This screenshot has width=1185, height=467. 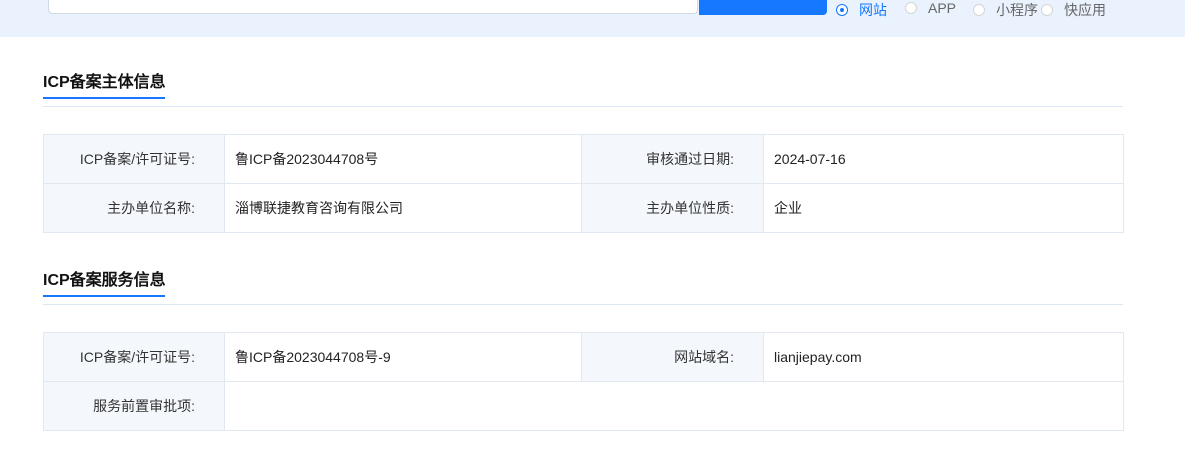 I want to click on radio-app: APP, so click(x=930, y=8).